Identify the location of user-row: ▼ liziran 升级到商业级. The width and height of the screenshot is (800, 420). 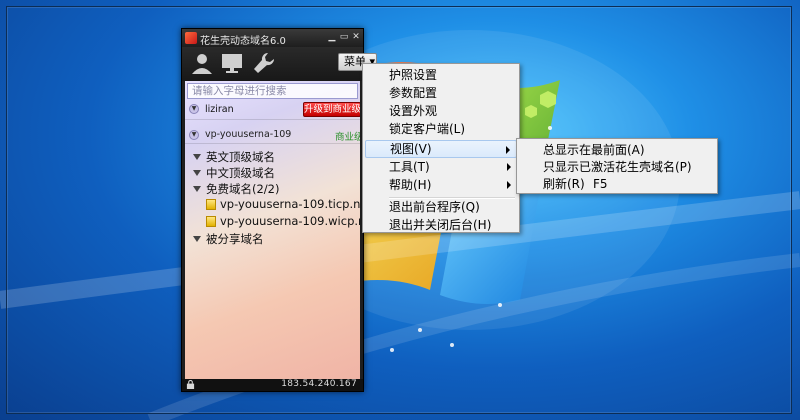
(272, 110).